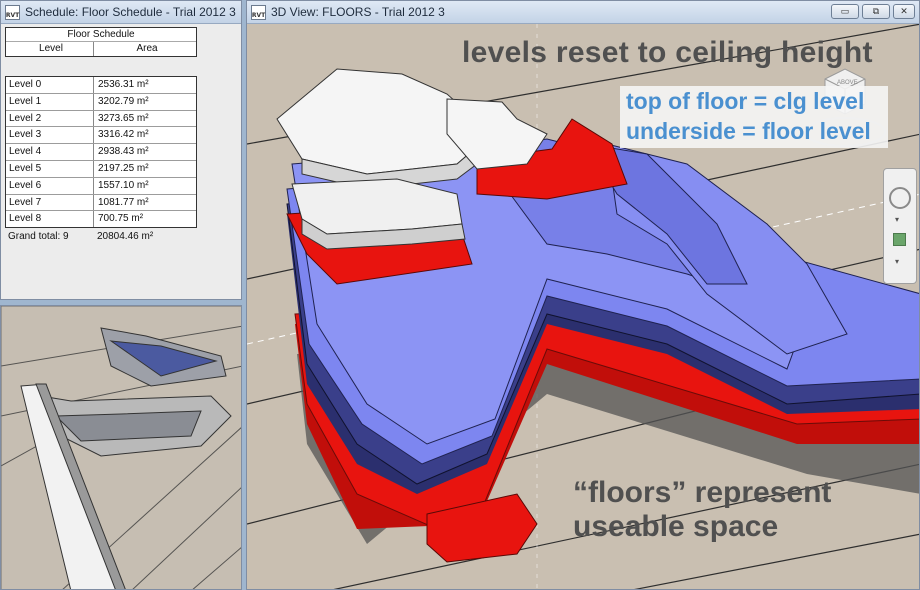  I want to click on area-cell: 2197.25 m², so click(145, 169).